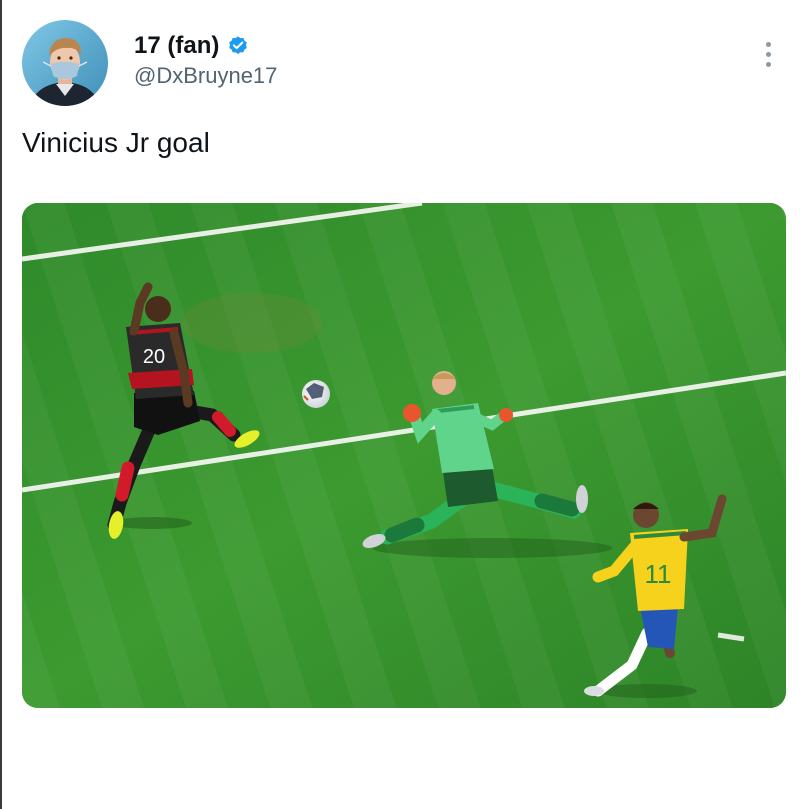  What do you see at coordinates (154, 357) in the screenshot?
I see `jersey-number-20: 20` at bounding box center [154, 357].